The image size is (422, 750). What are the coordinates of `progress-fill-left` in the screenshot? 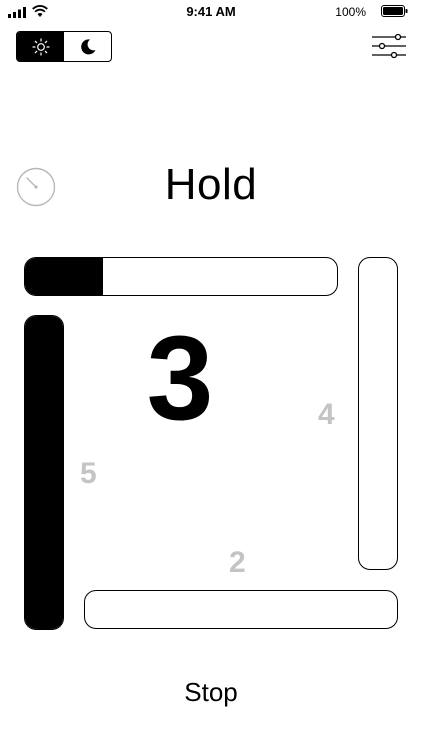 It's located at (44, 472).